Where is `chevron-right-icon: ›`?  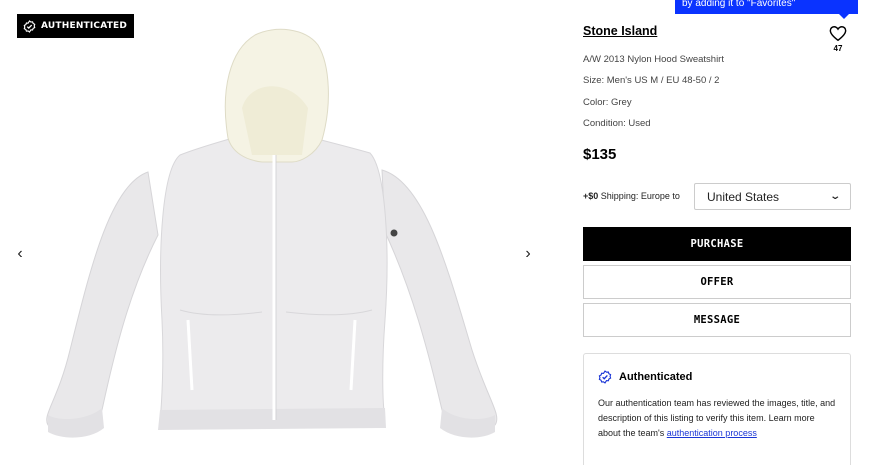 chevron-right-icon: › is located at coordinates (528, 253).